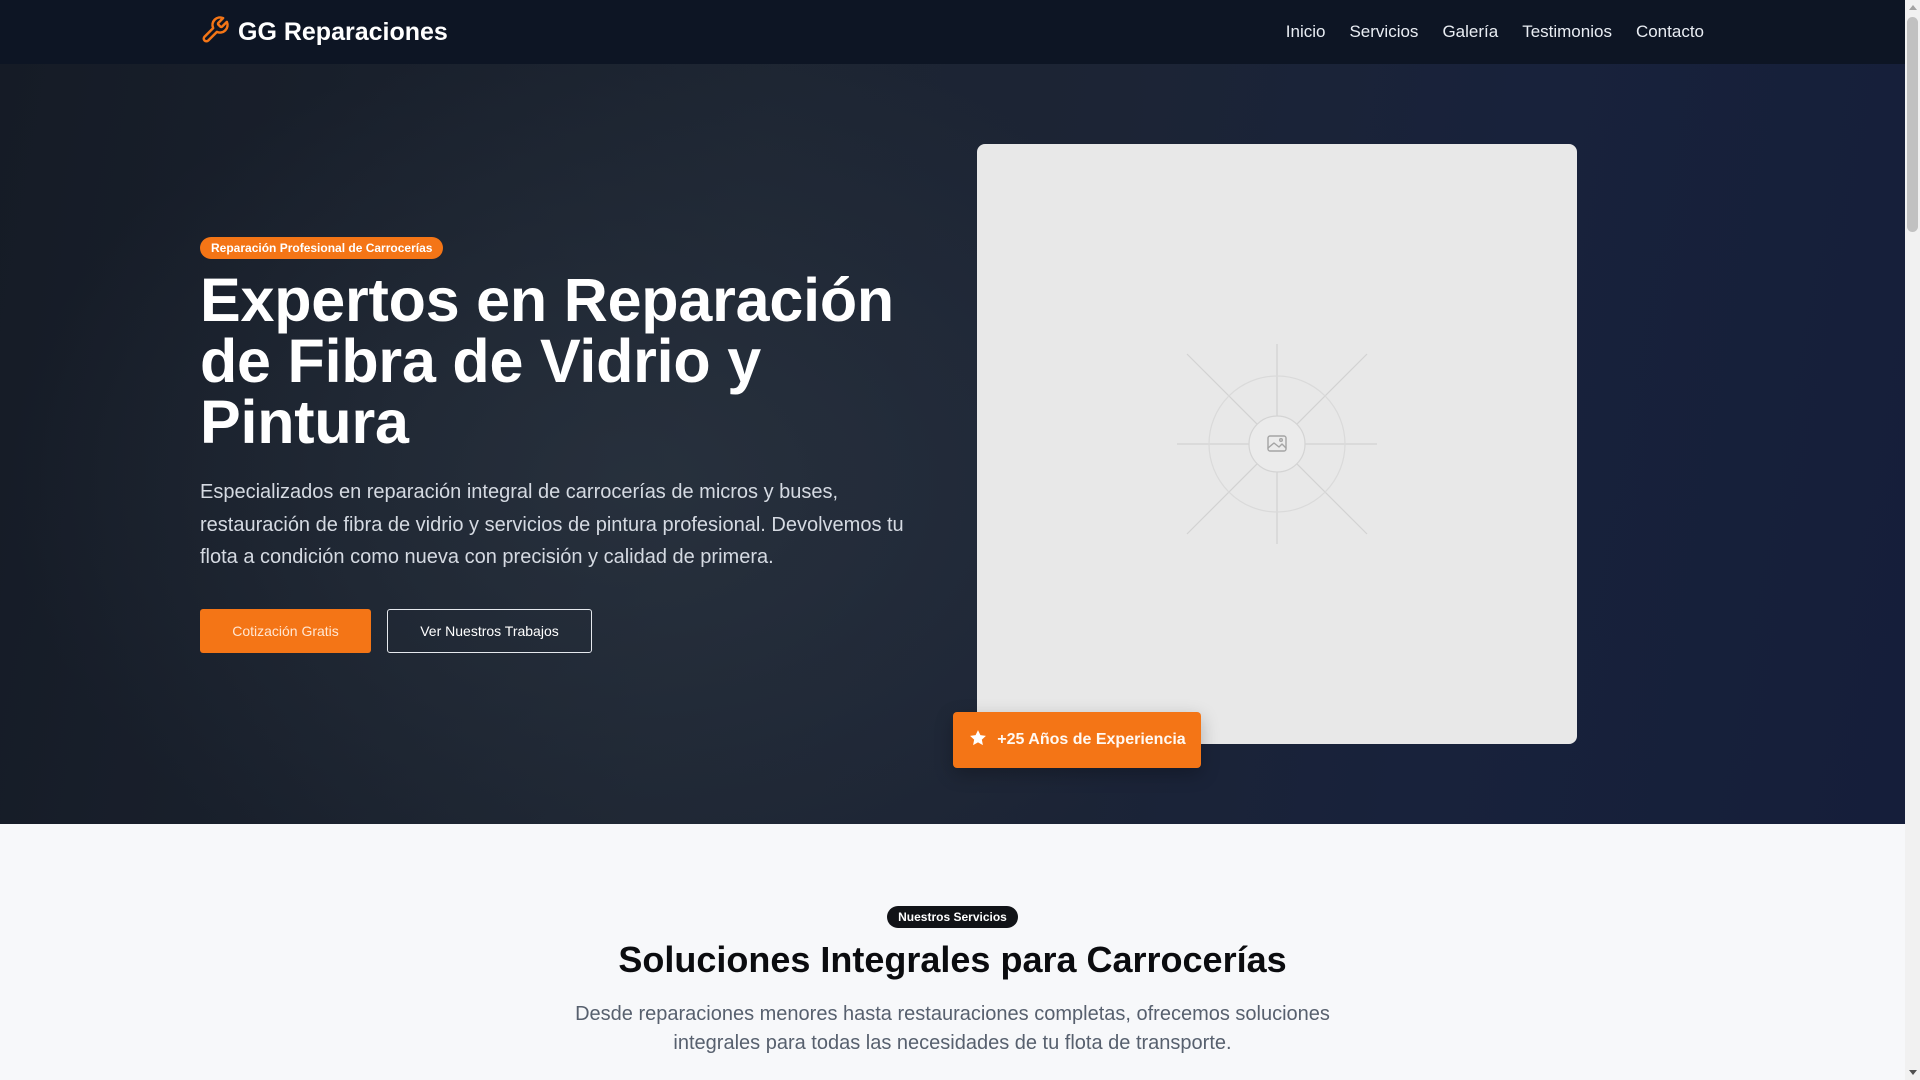 The height and width of the screenshot is (1080, 1920). What do you see at coordinates (978, 740) in the screenshot?
I see `star-icon` at bounding box center [978, 740].